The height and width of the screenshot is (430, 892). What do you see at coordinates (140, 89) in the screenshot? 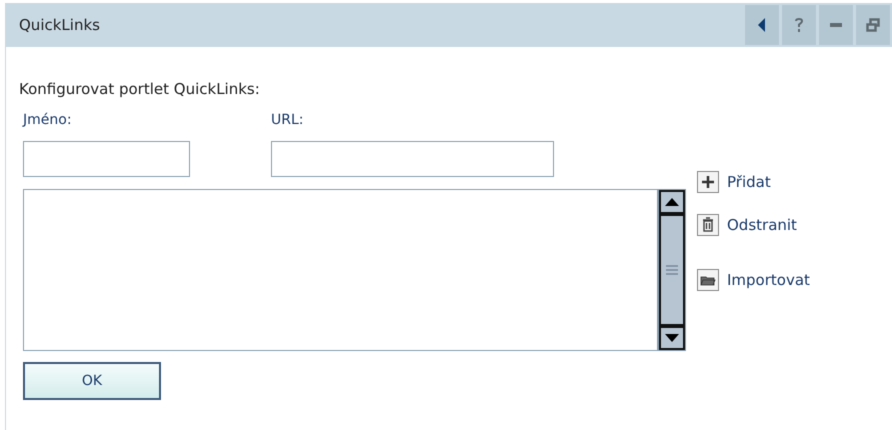
I see `heading: Konfigurovat portlet QuickLinks:` at bounding box center [140, 89].